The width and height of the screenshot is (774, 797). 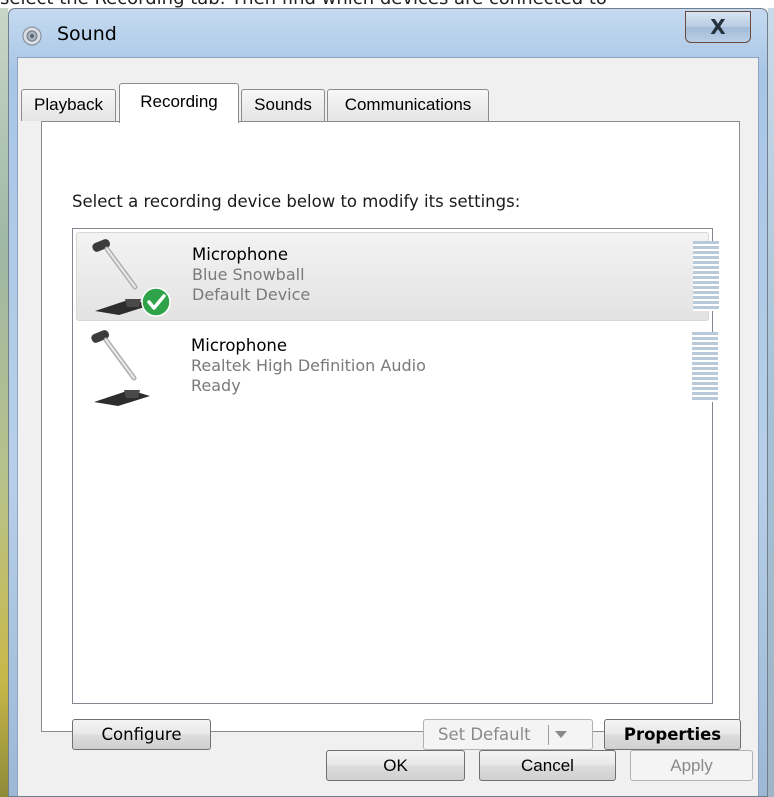 What do you see at coordinates (4, 402) in the screenshot?
I see `desktop-background-left` at bounding box center [4, 402].